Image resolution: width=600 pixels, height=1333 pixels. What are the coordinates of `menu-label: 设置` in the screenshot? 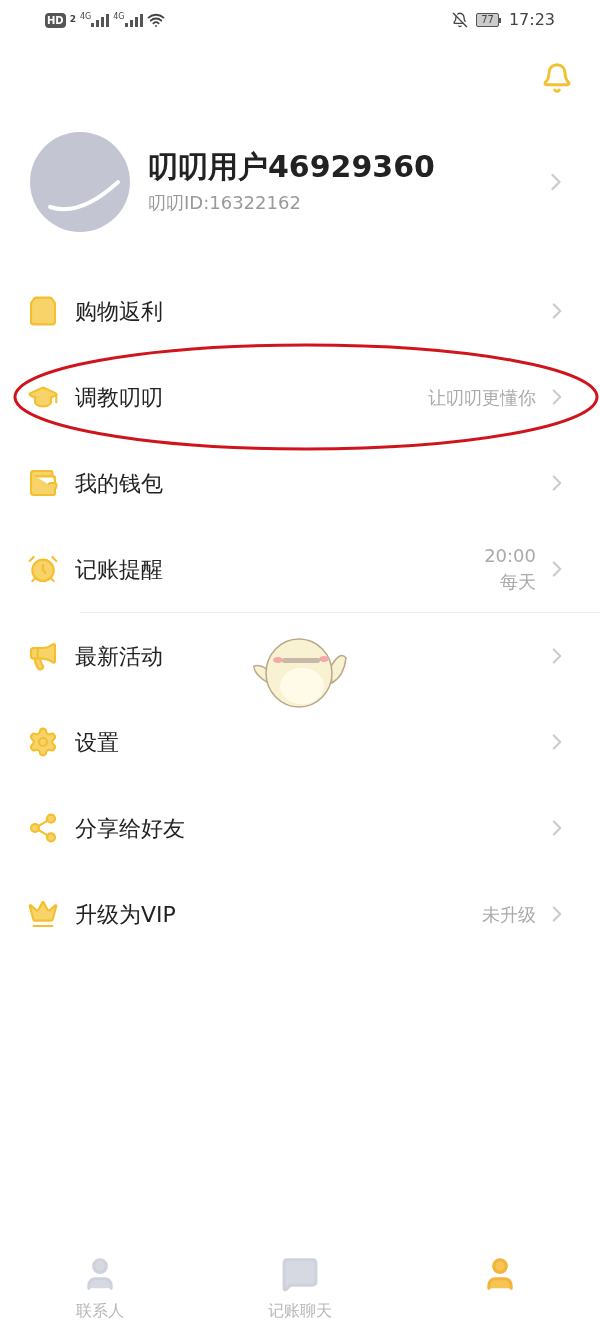 It's located at (97, 742).